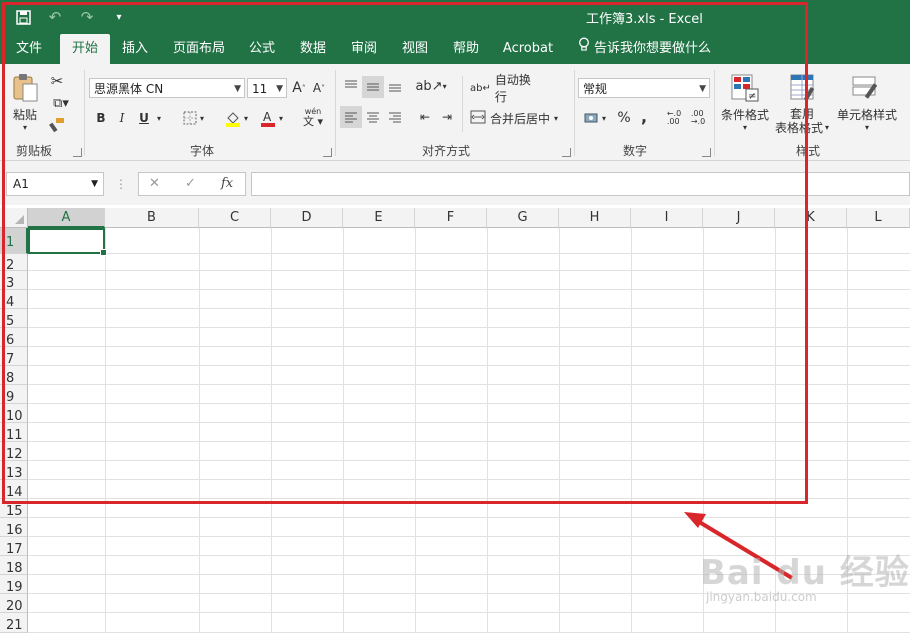 The image size is (910, 639). Describe the element at coordinates (77, 152) in the screenshot. I see `clipboard-launcher-icon` at that location.